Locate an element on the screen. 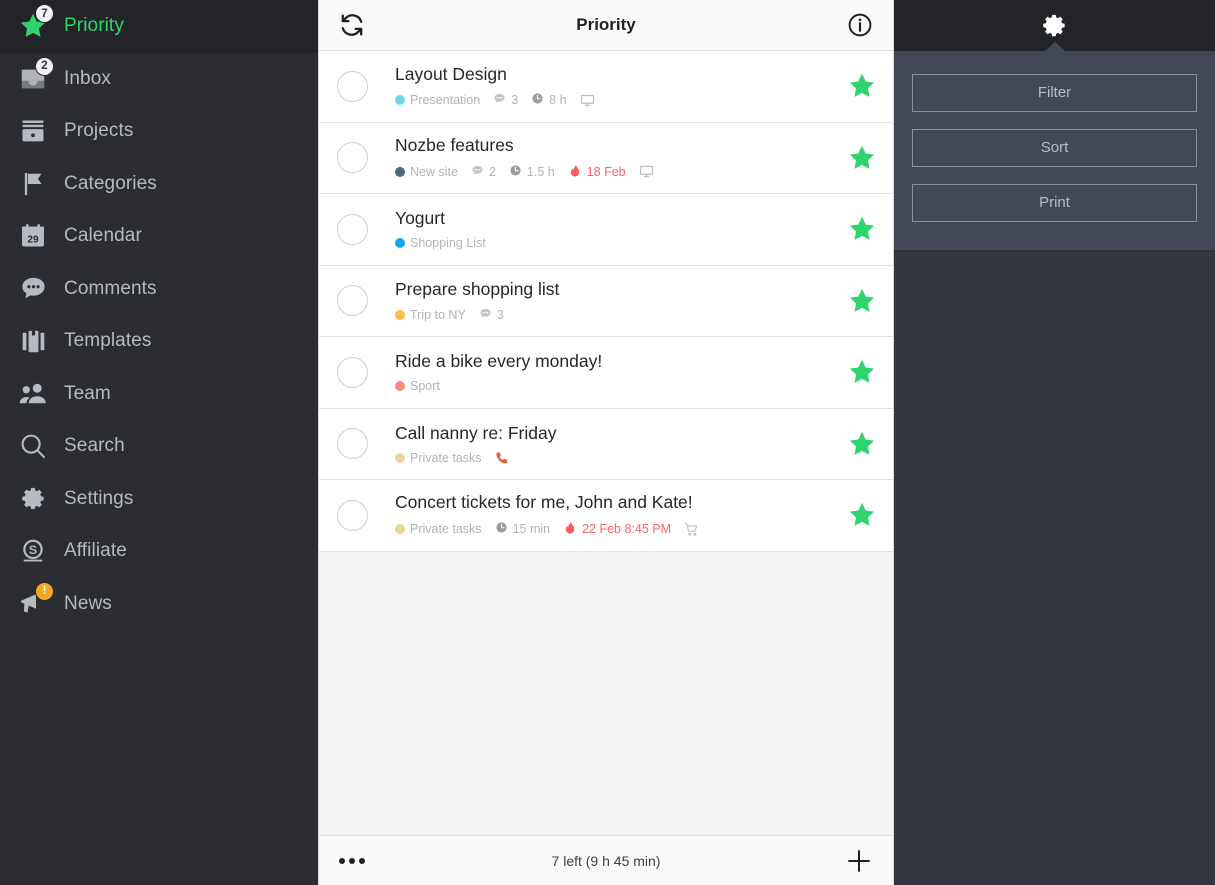 This screenshot has width=1215, height=885. sidebar-item-affiliate: S Affiliate is located at coordinates (159, 551).